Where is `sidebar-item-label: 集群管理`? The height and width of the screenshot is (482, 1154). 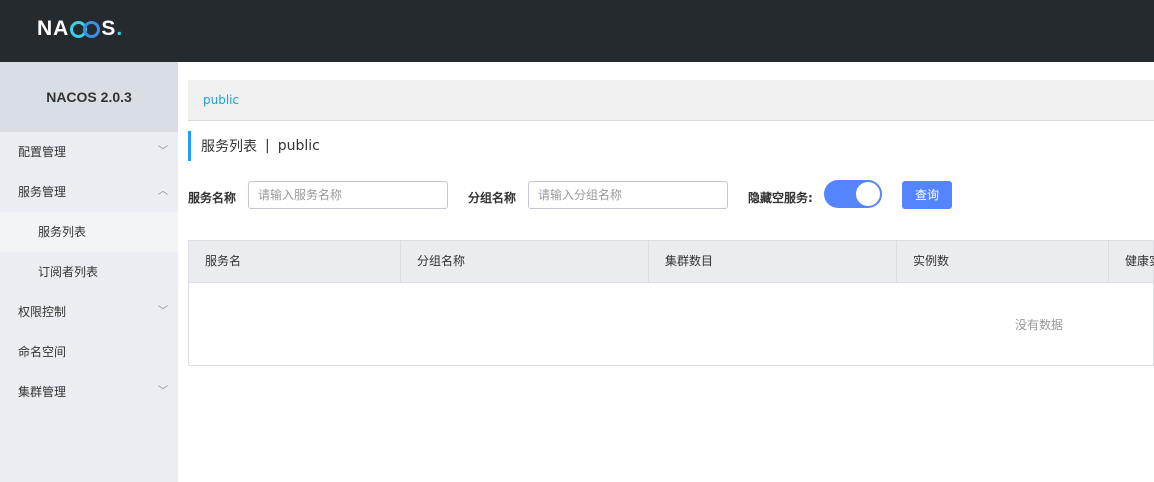 sidebar-item-label: 集群管理 is located at coordinates (42, 392).